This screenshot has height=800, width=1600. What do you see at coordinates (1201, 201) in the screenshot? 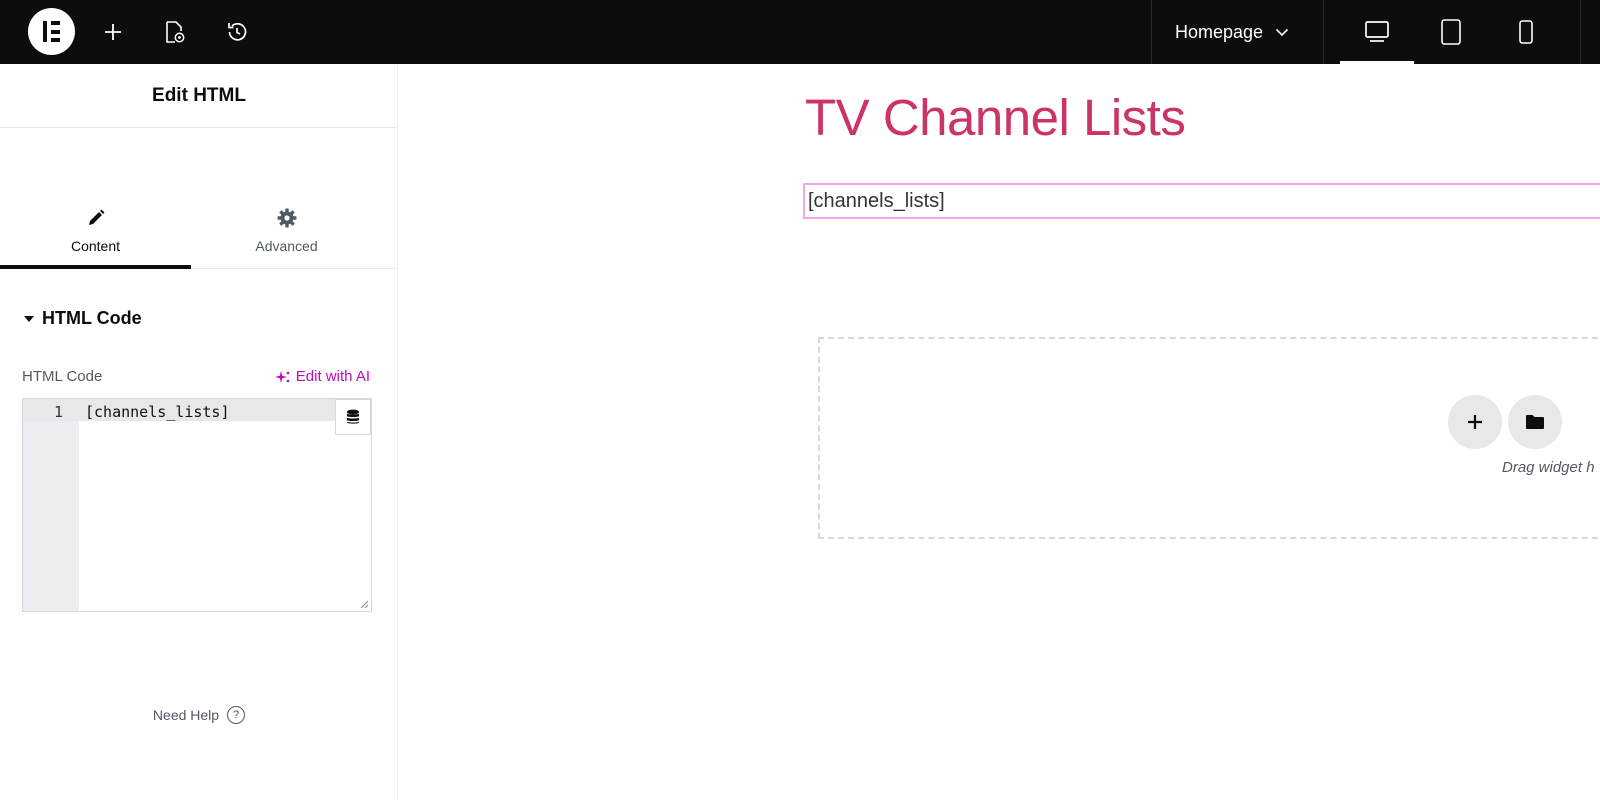
I see `html-widget: [channels_lists]` at bounding box center [1201, 201].